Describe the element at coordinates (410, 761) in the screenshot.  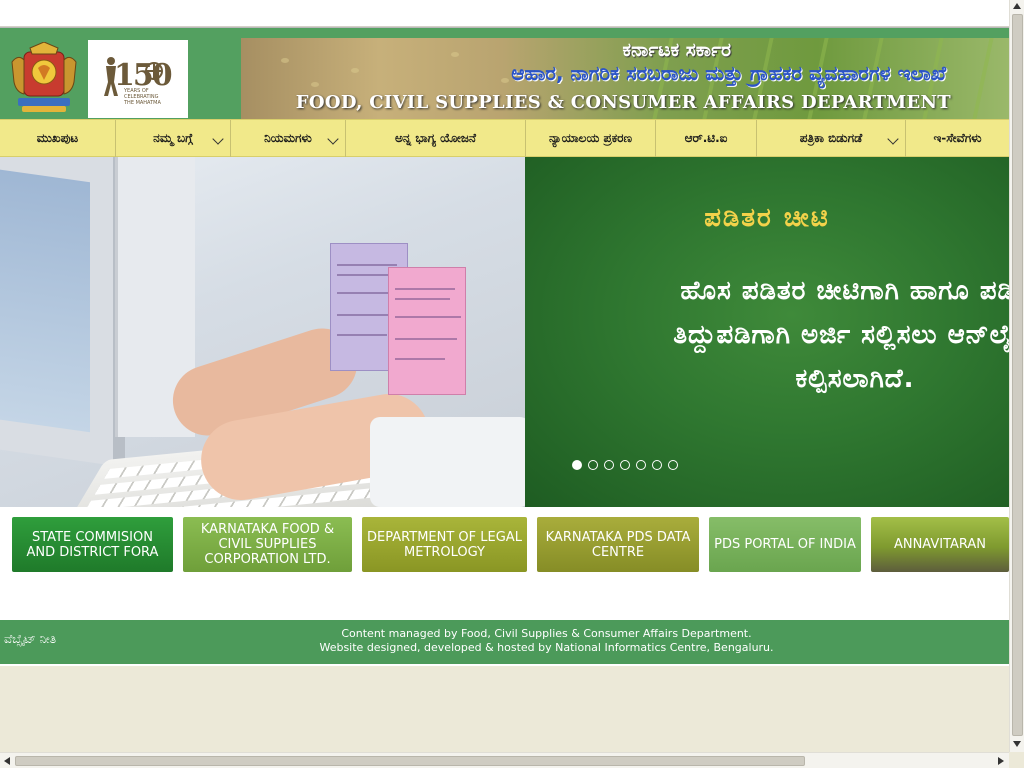
I see `horizontal-scroll-thumb` at that location.